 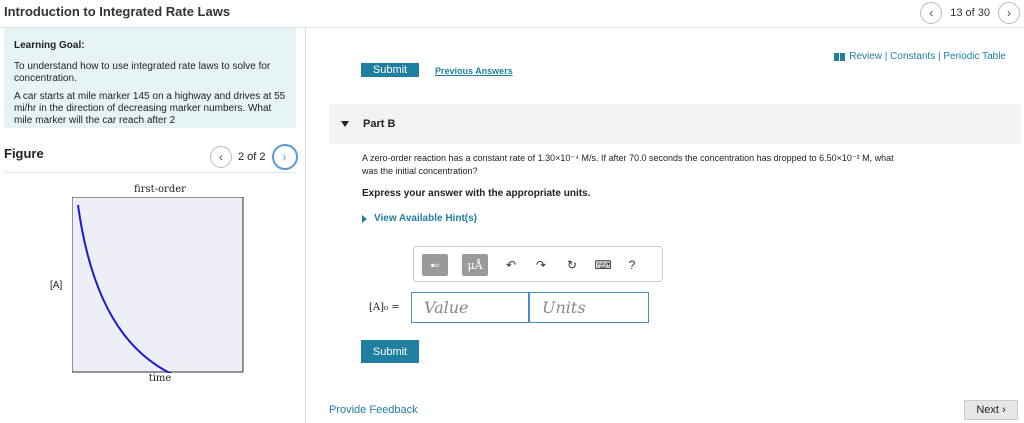 I want to click on keyboard-icon: ⌨, so click(x=603, y=265).